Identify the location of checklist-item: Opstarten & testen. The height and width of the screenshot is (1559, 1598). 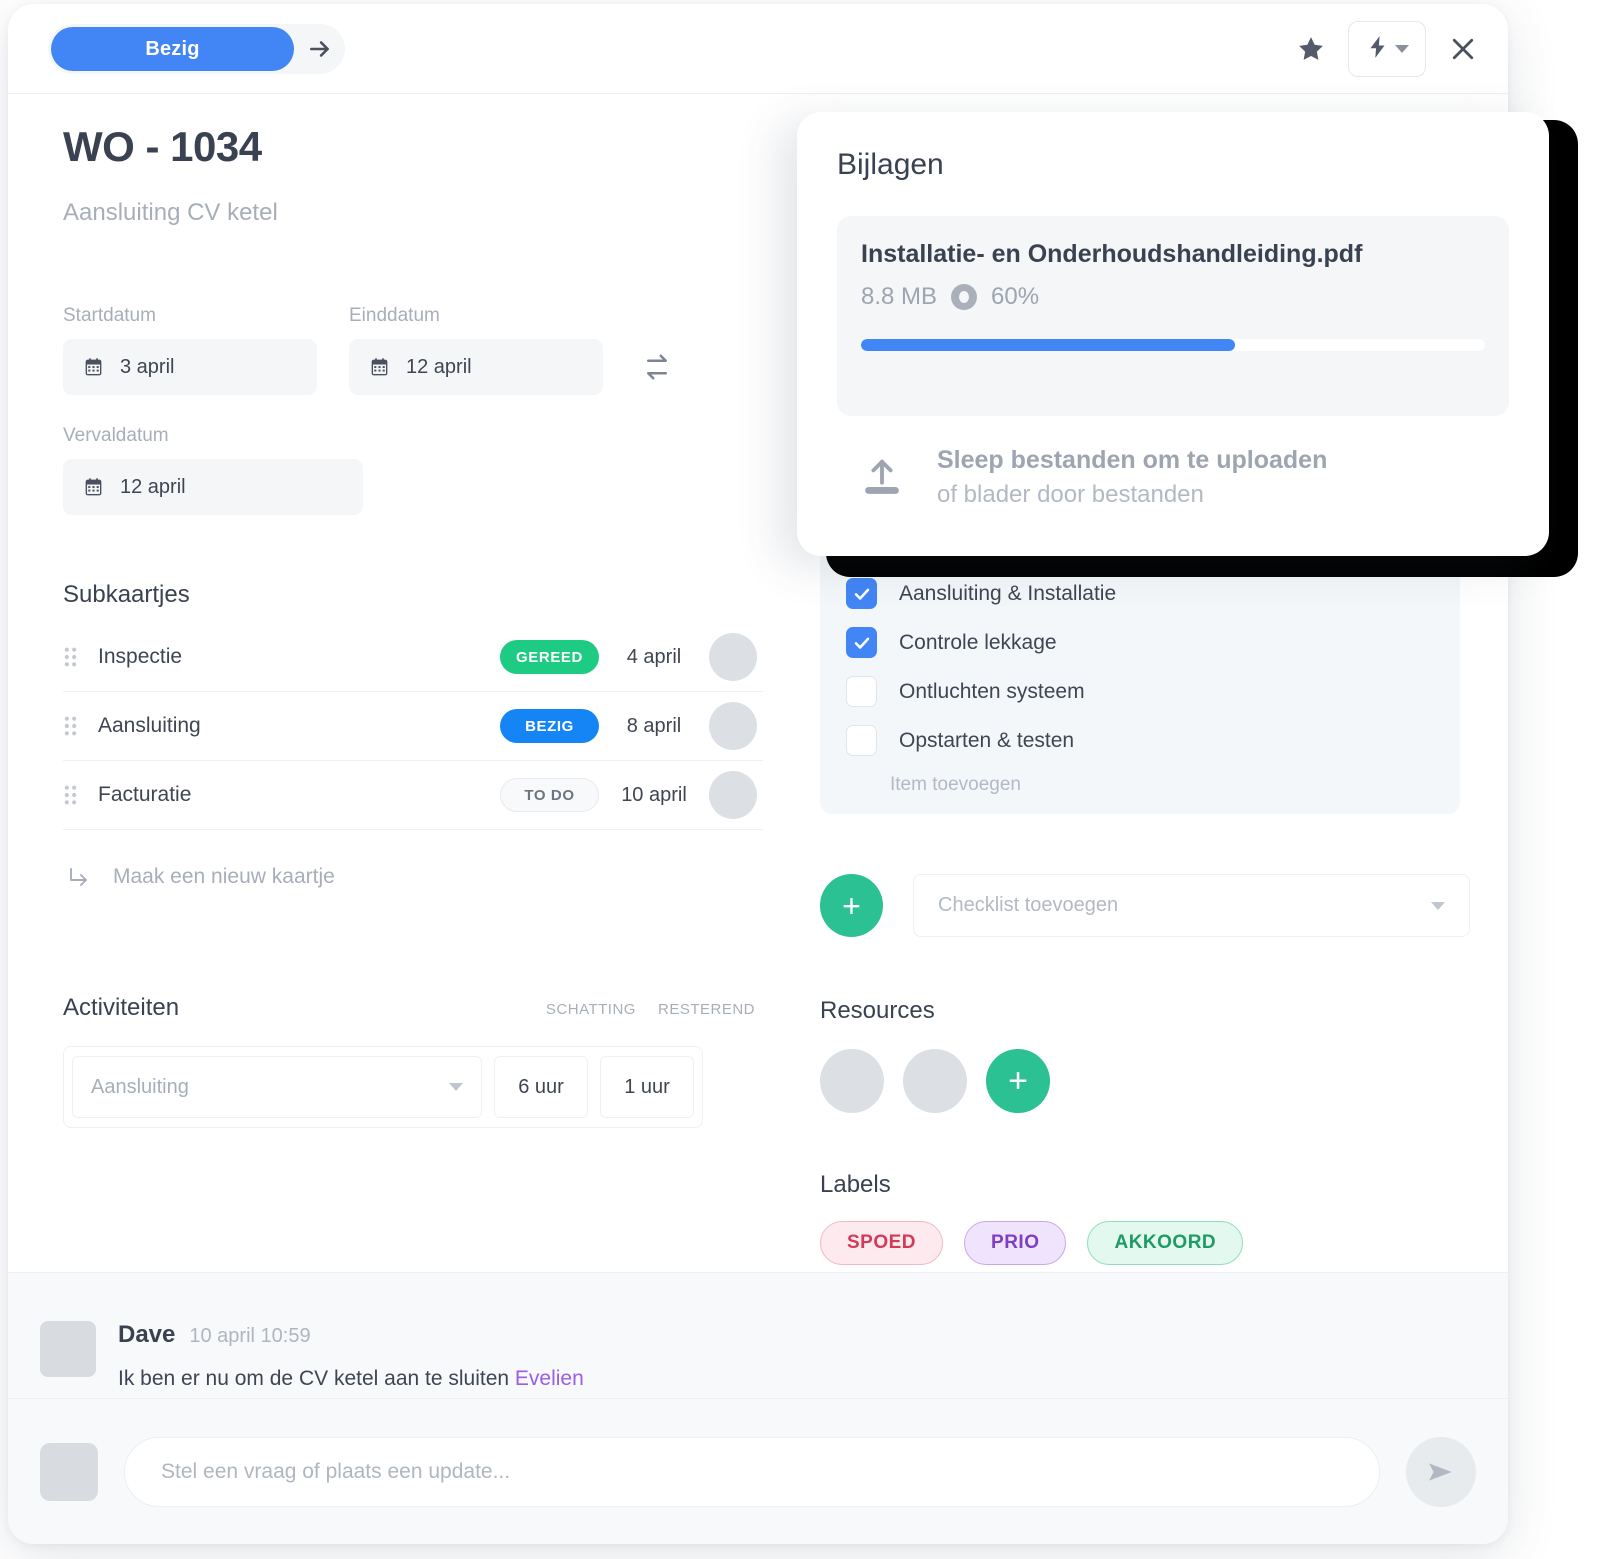
(1140, 740).